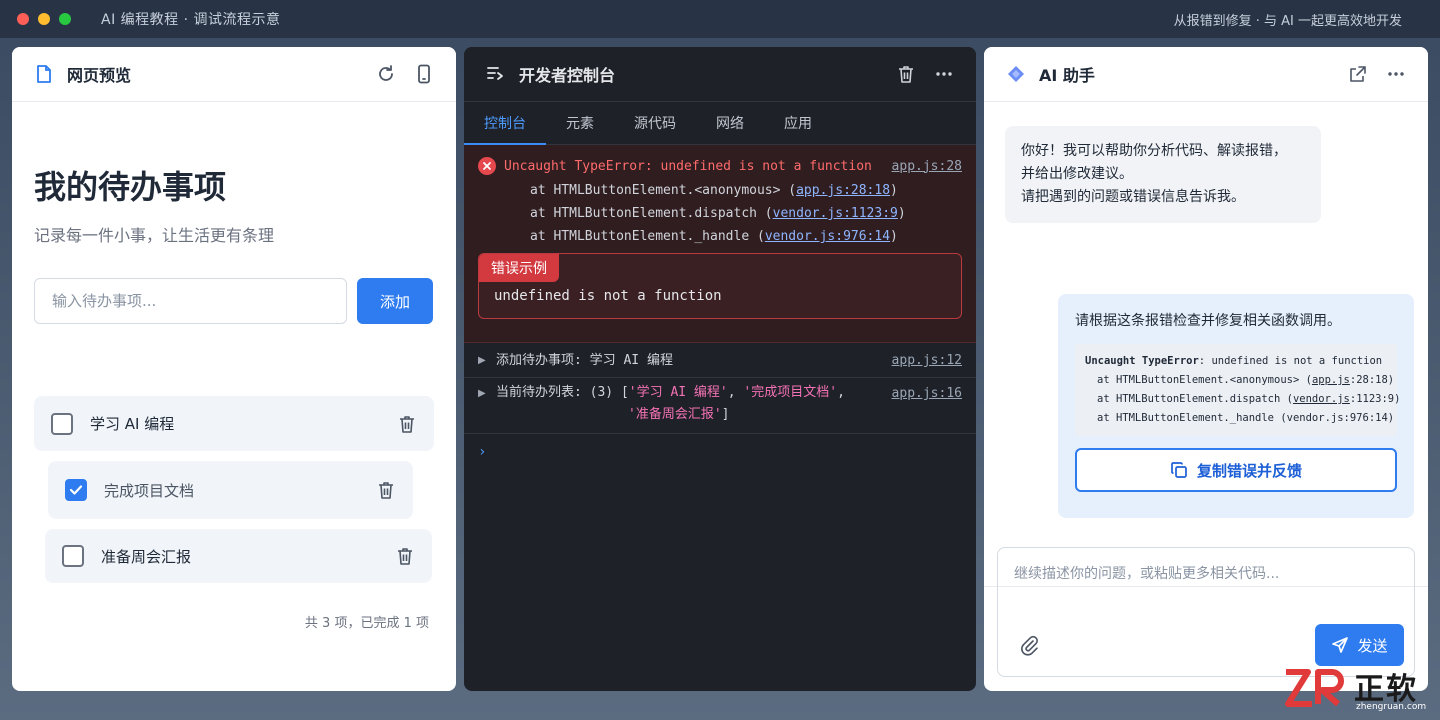 This screenshot has height=720, width=1440. What do you see at coordinates (580, 123) in the screenshot?
I see `tab-elements: 元素` at bounding box center [580, 123].